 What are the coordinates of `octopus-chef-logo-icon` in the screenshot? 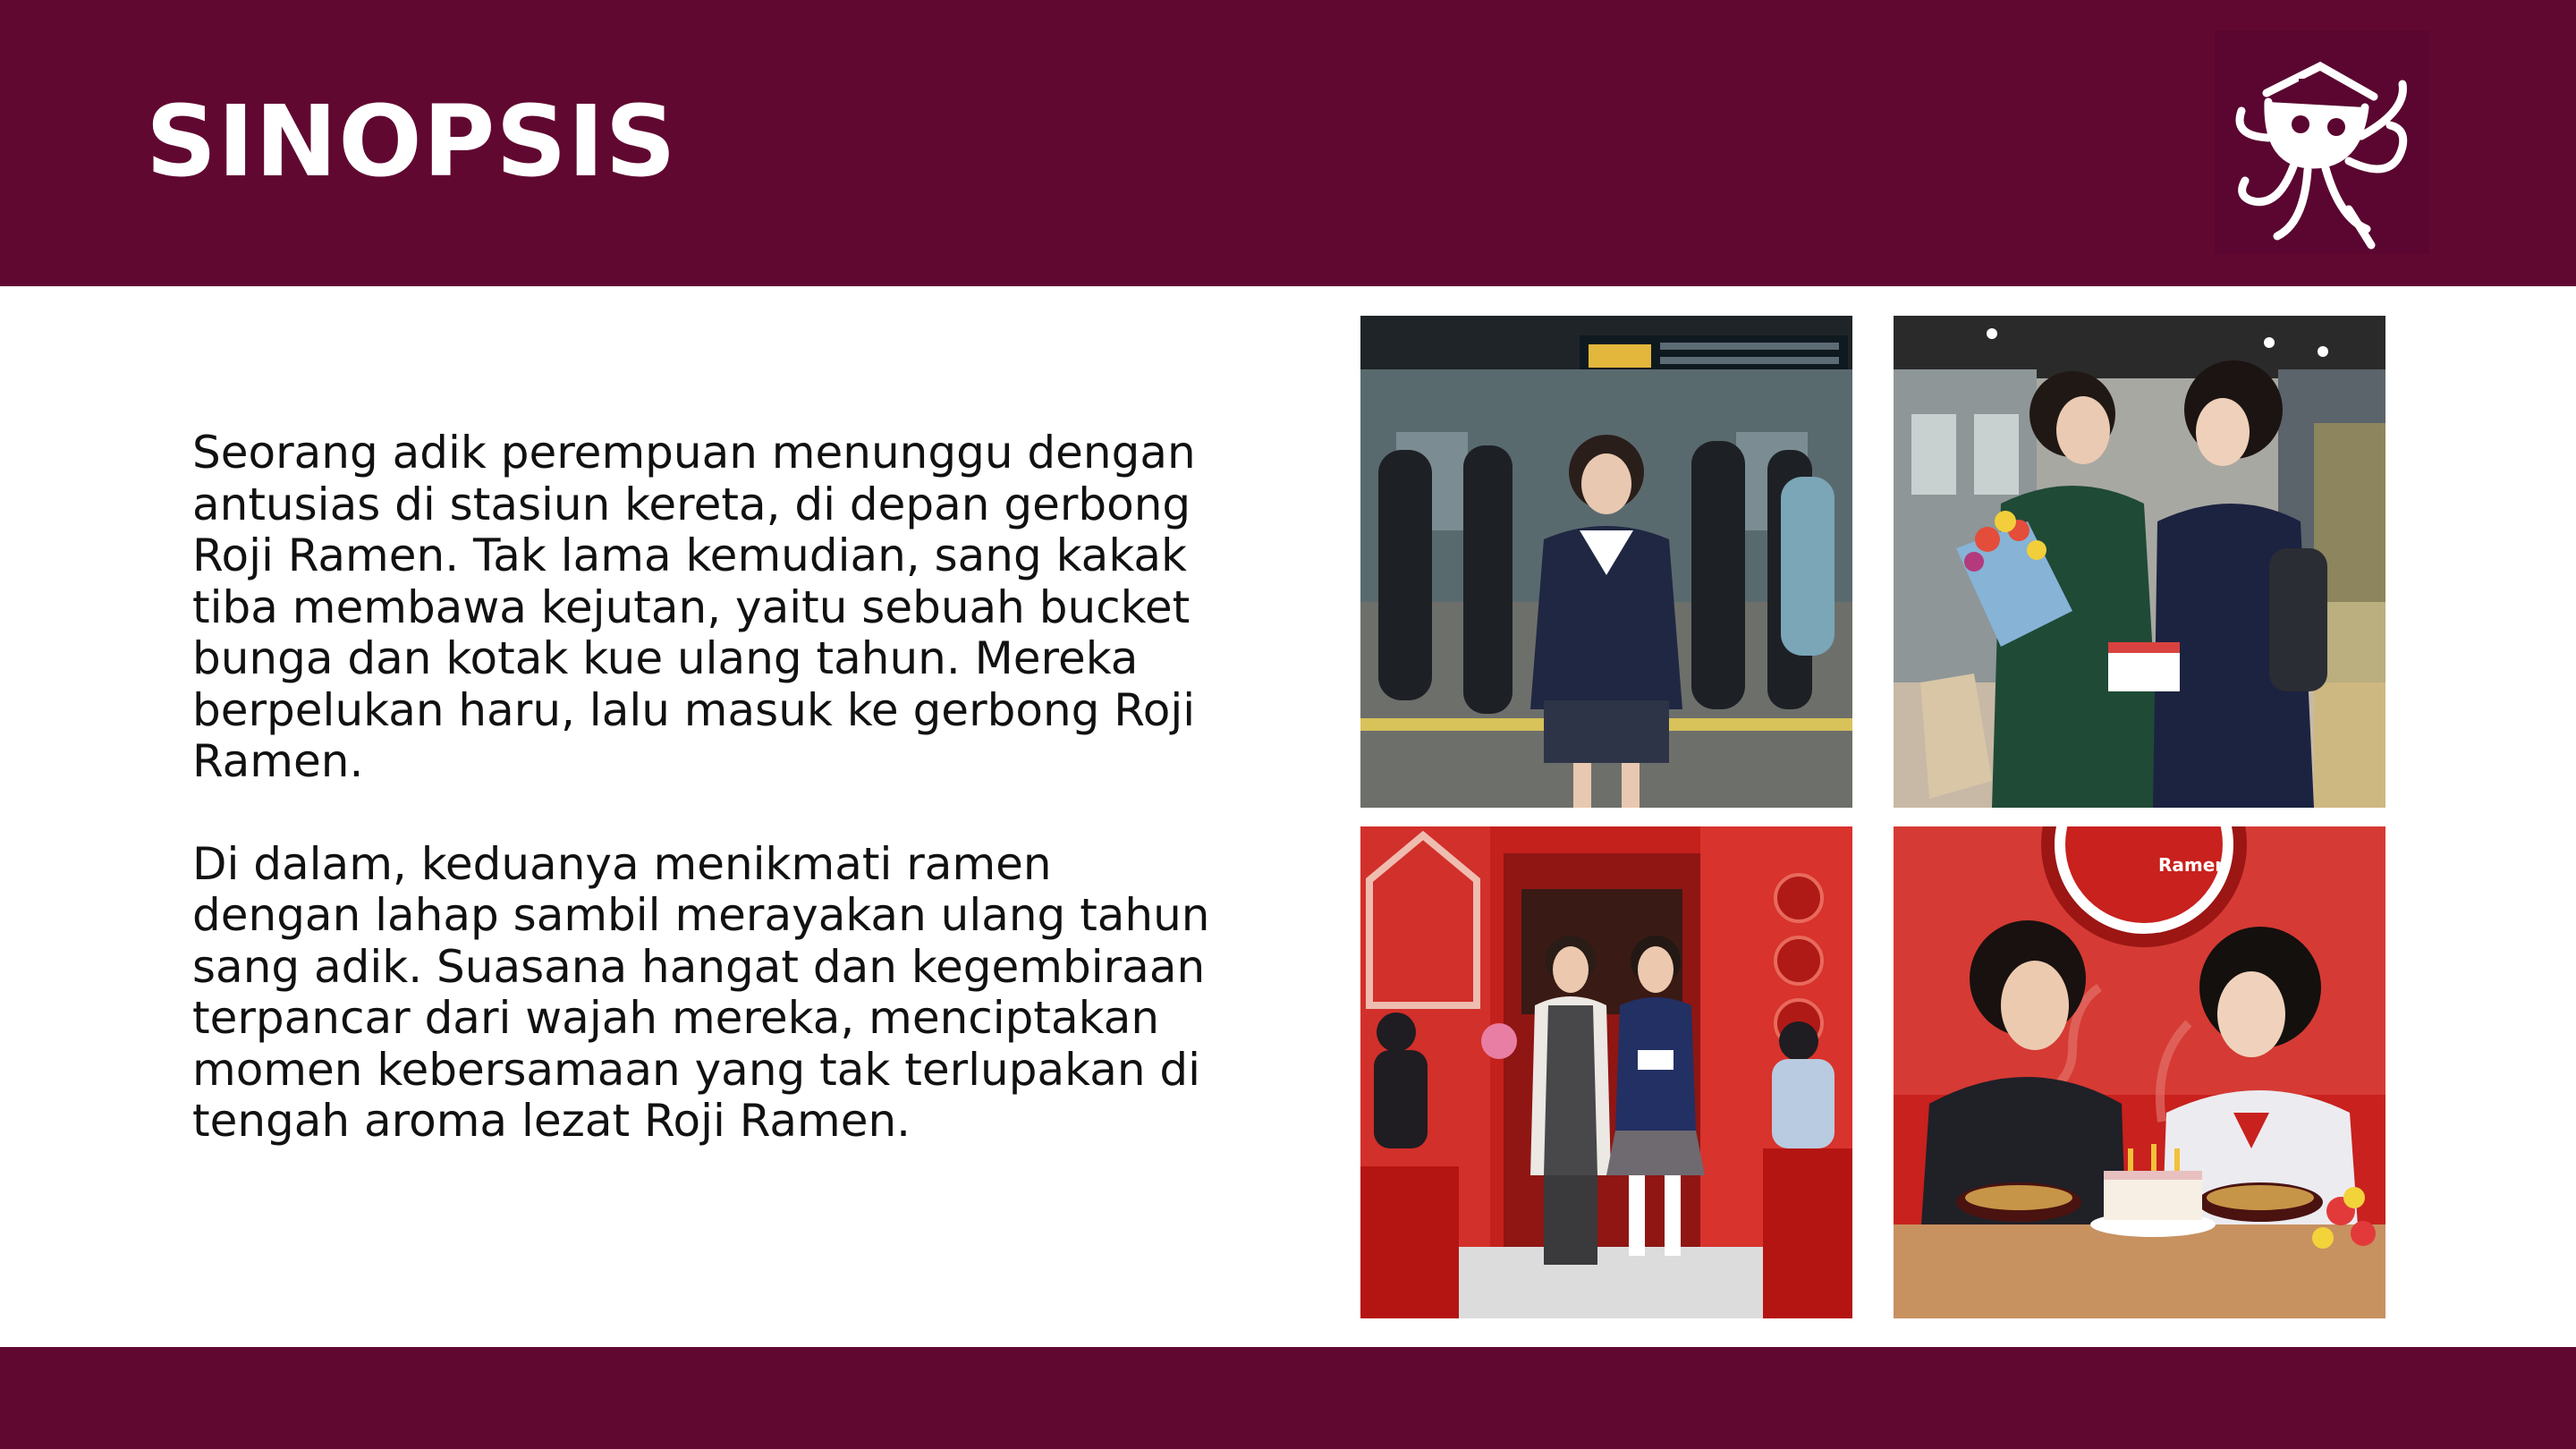 It's located at (2322, 142).